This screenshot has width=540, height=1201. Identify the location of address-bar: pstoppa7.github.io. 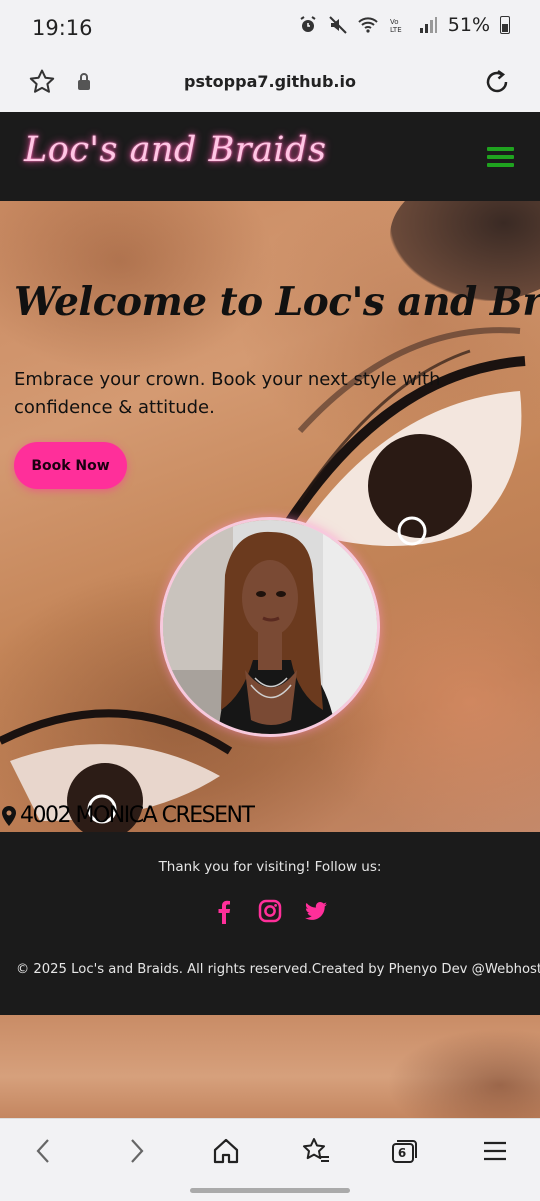
(270, 84).